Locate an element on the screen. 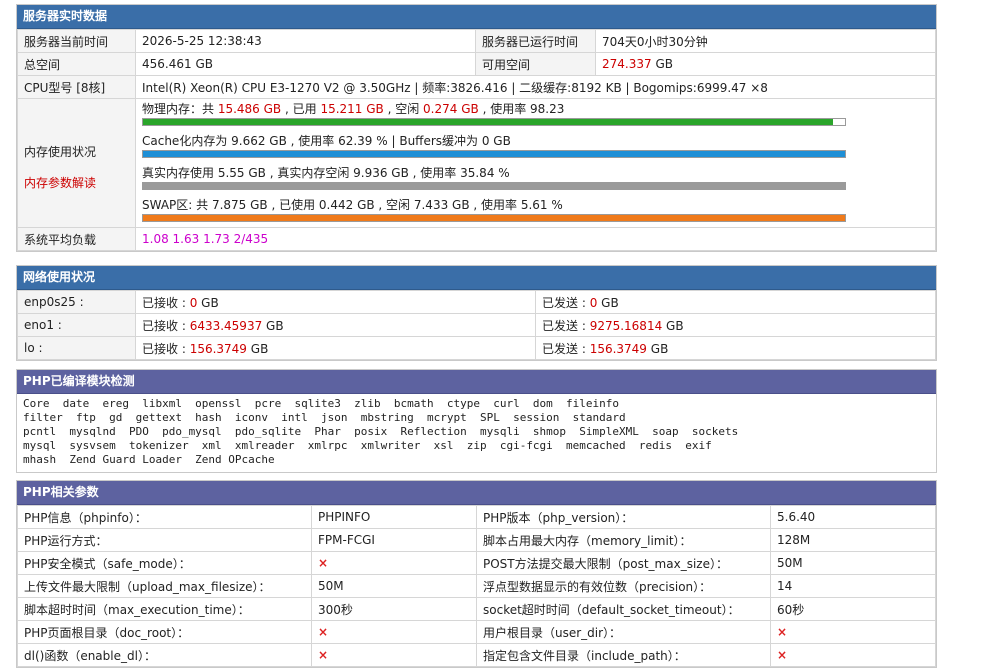 The height and width of the screenshot is (668, 1000). memory-label: 内存使用状况 is located at coordinates (60, 152).